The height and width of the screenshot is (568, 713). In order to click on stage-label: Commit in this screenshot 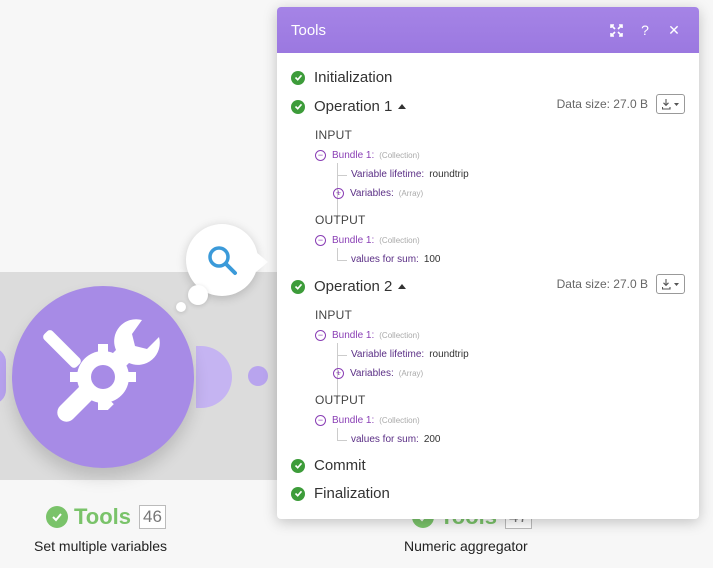, I will do `click(340, 465)`.